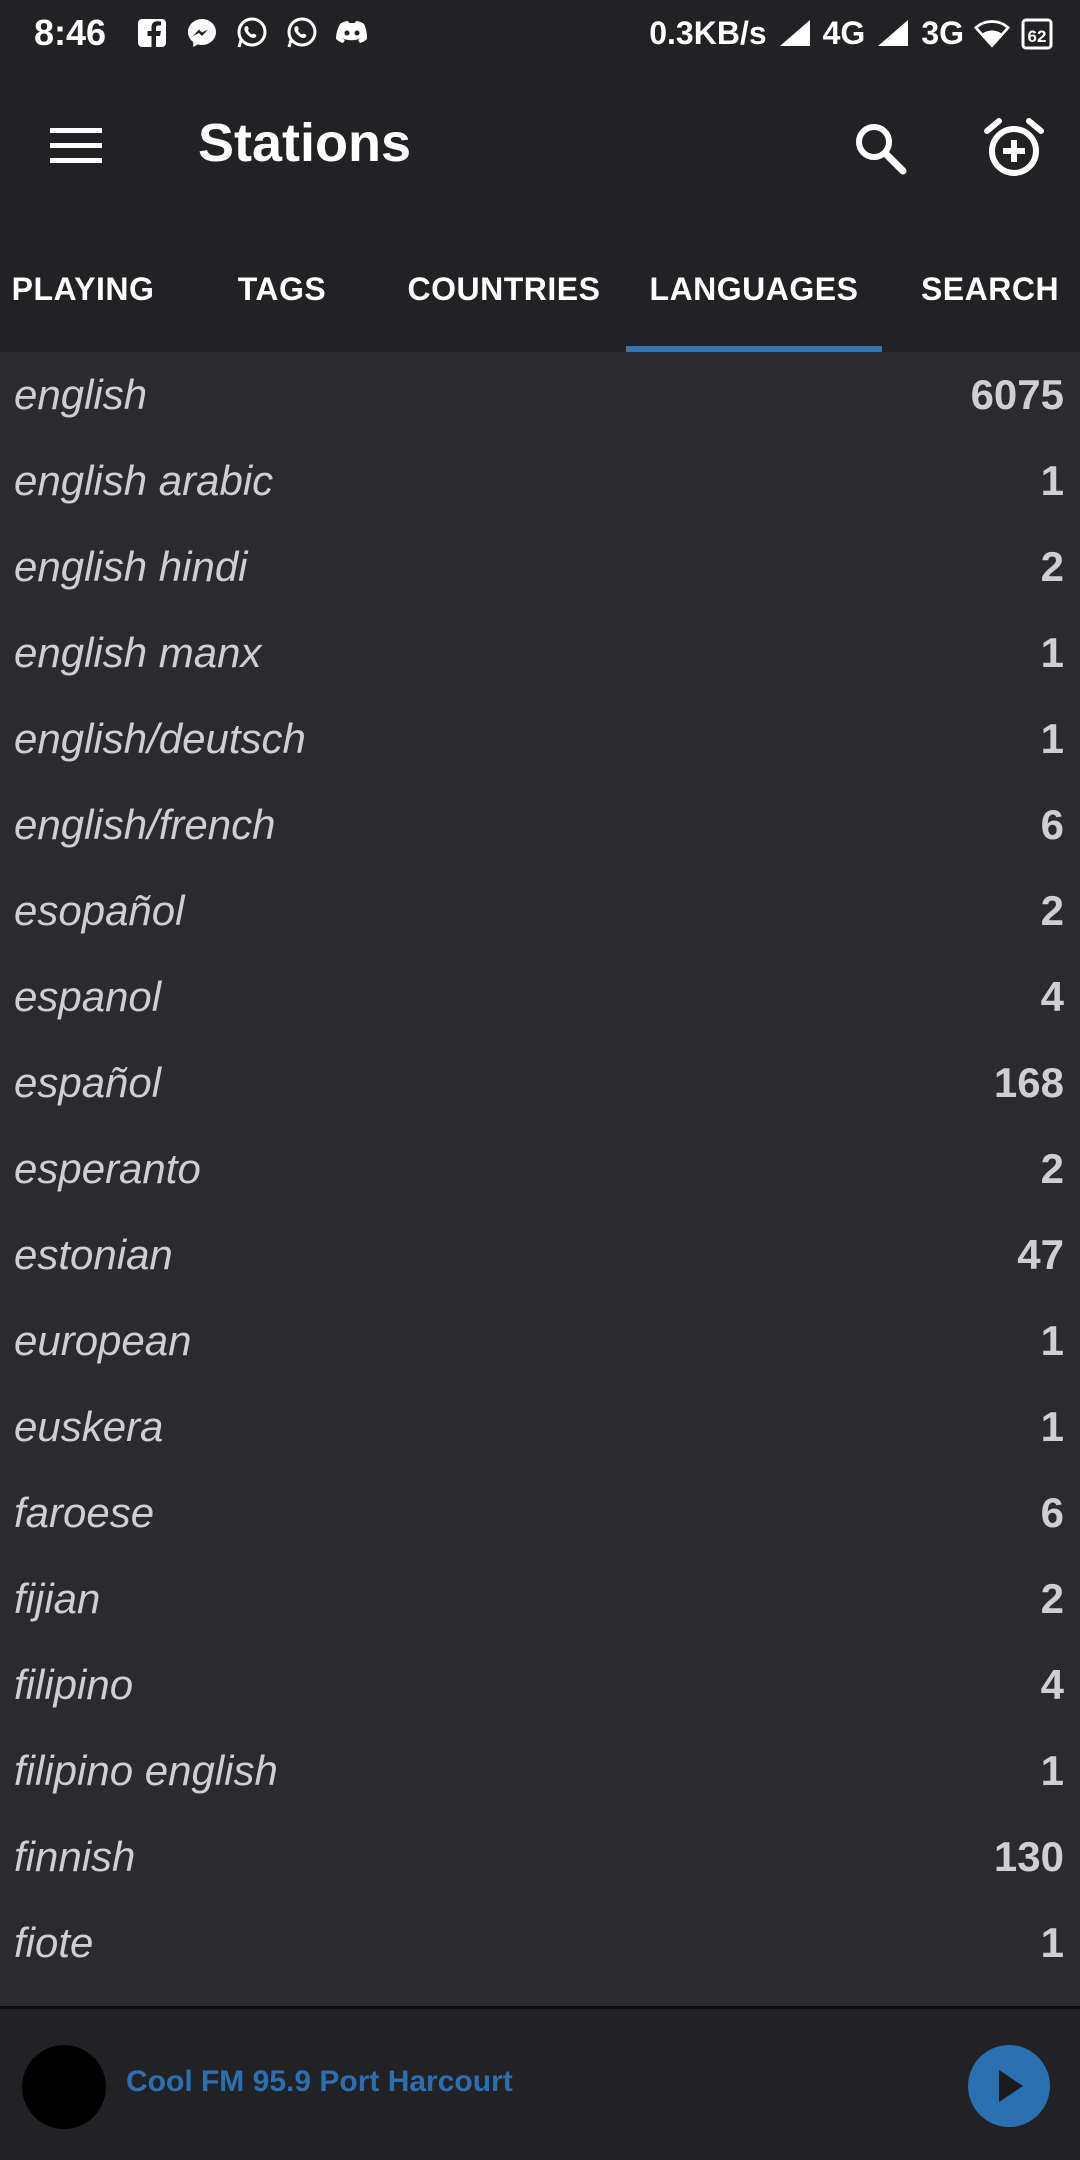  What do you see at coordinates (1037, 36) in the screenshot?
I see `battery-level: 62` at bounding box center [1037, 36].